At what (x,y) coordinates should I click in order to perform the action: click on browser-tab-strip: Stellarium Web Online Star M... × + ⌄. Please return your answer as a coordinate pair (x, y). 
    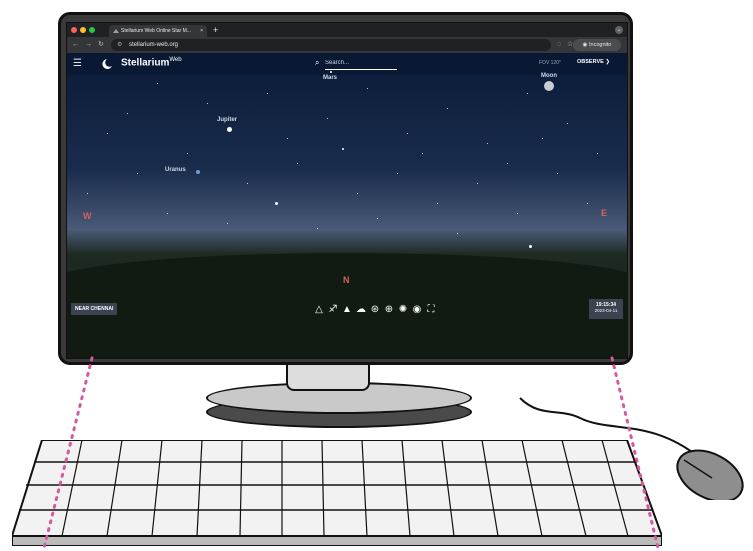
    Looking at the image, I should click on (347, 30).